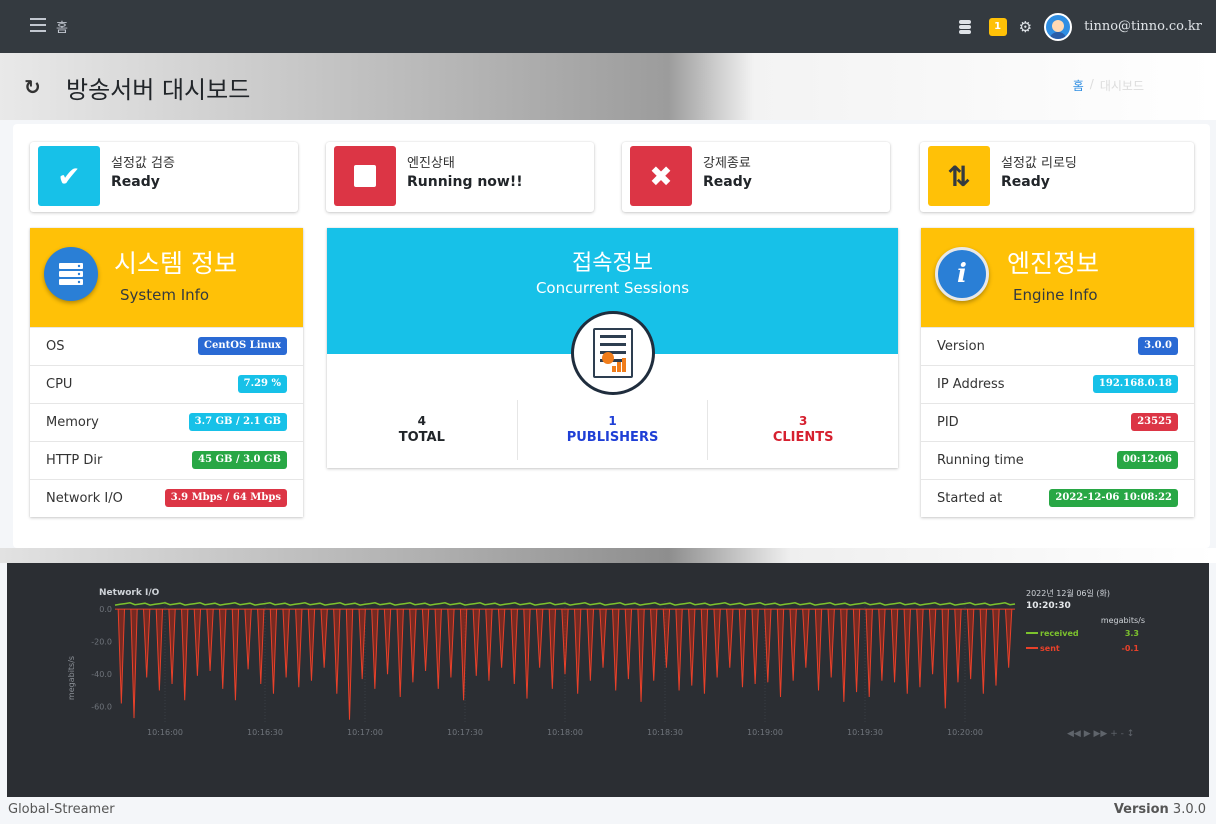 The height and width of the screenshot is (824, 1216). I want to click on info-row: Memory 3.7 GB / 2.1 GB, so click(166, 422).